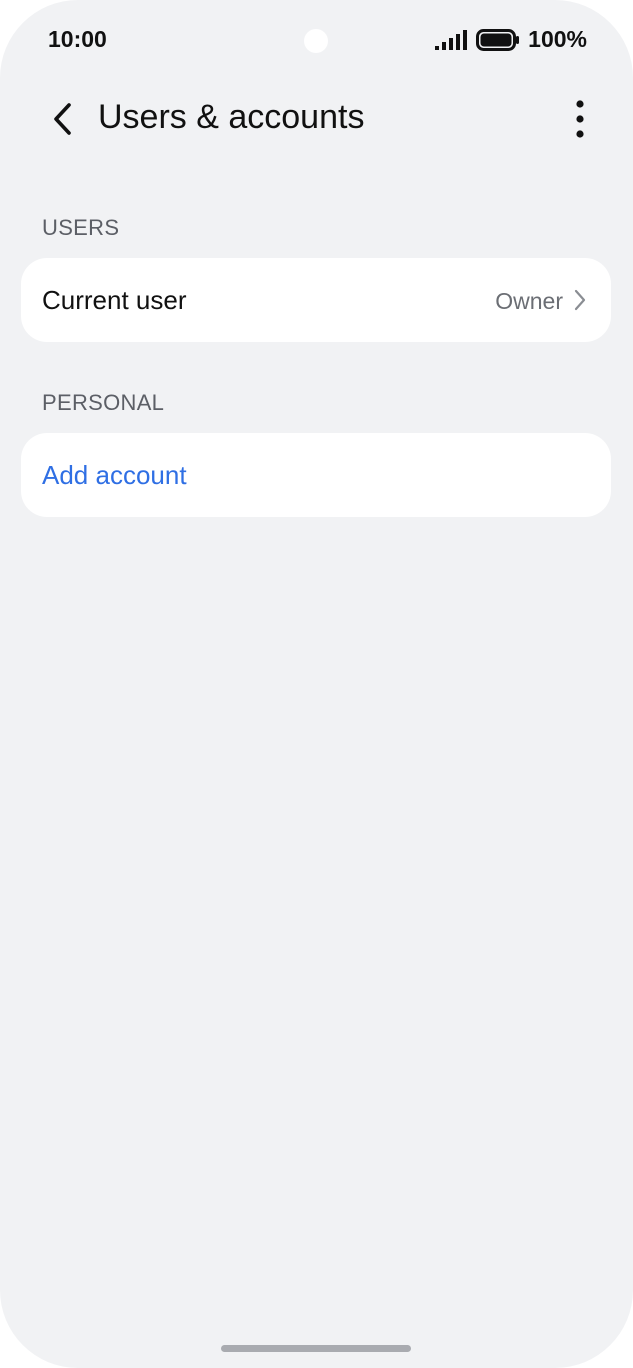 The width and height of the screenshot is (633, 1368). What do you see at coordinates (580, 300) in the screenshot?
I see `chevron-right-icon` at bounding box center [580, 300].